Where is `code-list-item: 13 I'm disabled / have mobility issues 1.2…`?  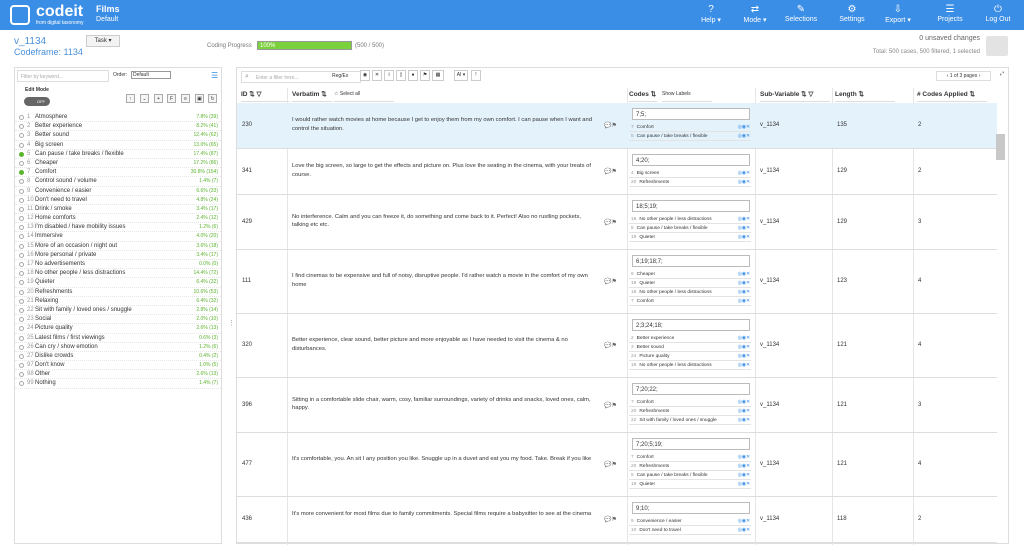
code-list-item: 13 I'm disabled / have mobility issues 1.2… is located at coordinates (118, 228).